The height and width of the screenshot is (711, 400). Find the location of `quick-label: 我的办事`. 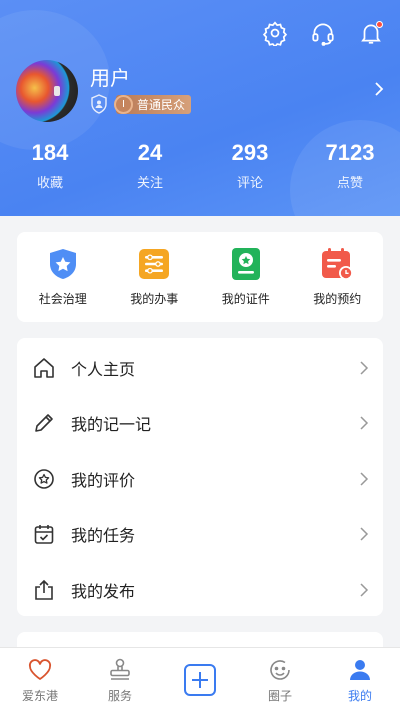

quick-label: 我的办事 is located at coordinates (154, 299).